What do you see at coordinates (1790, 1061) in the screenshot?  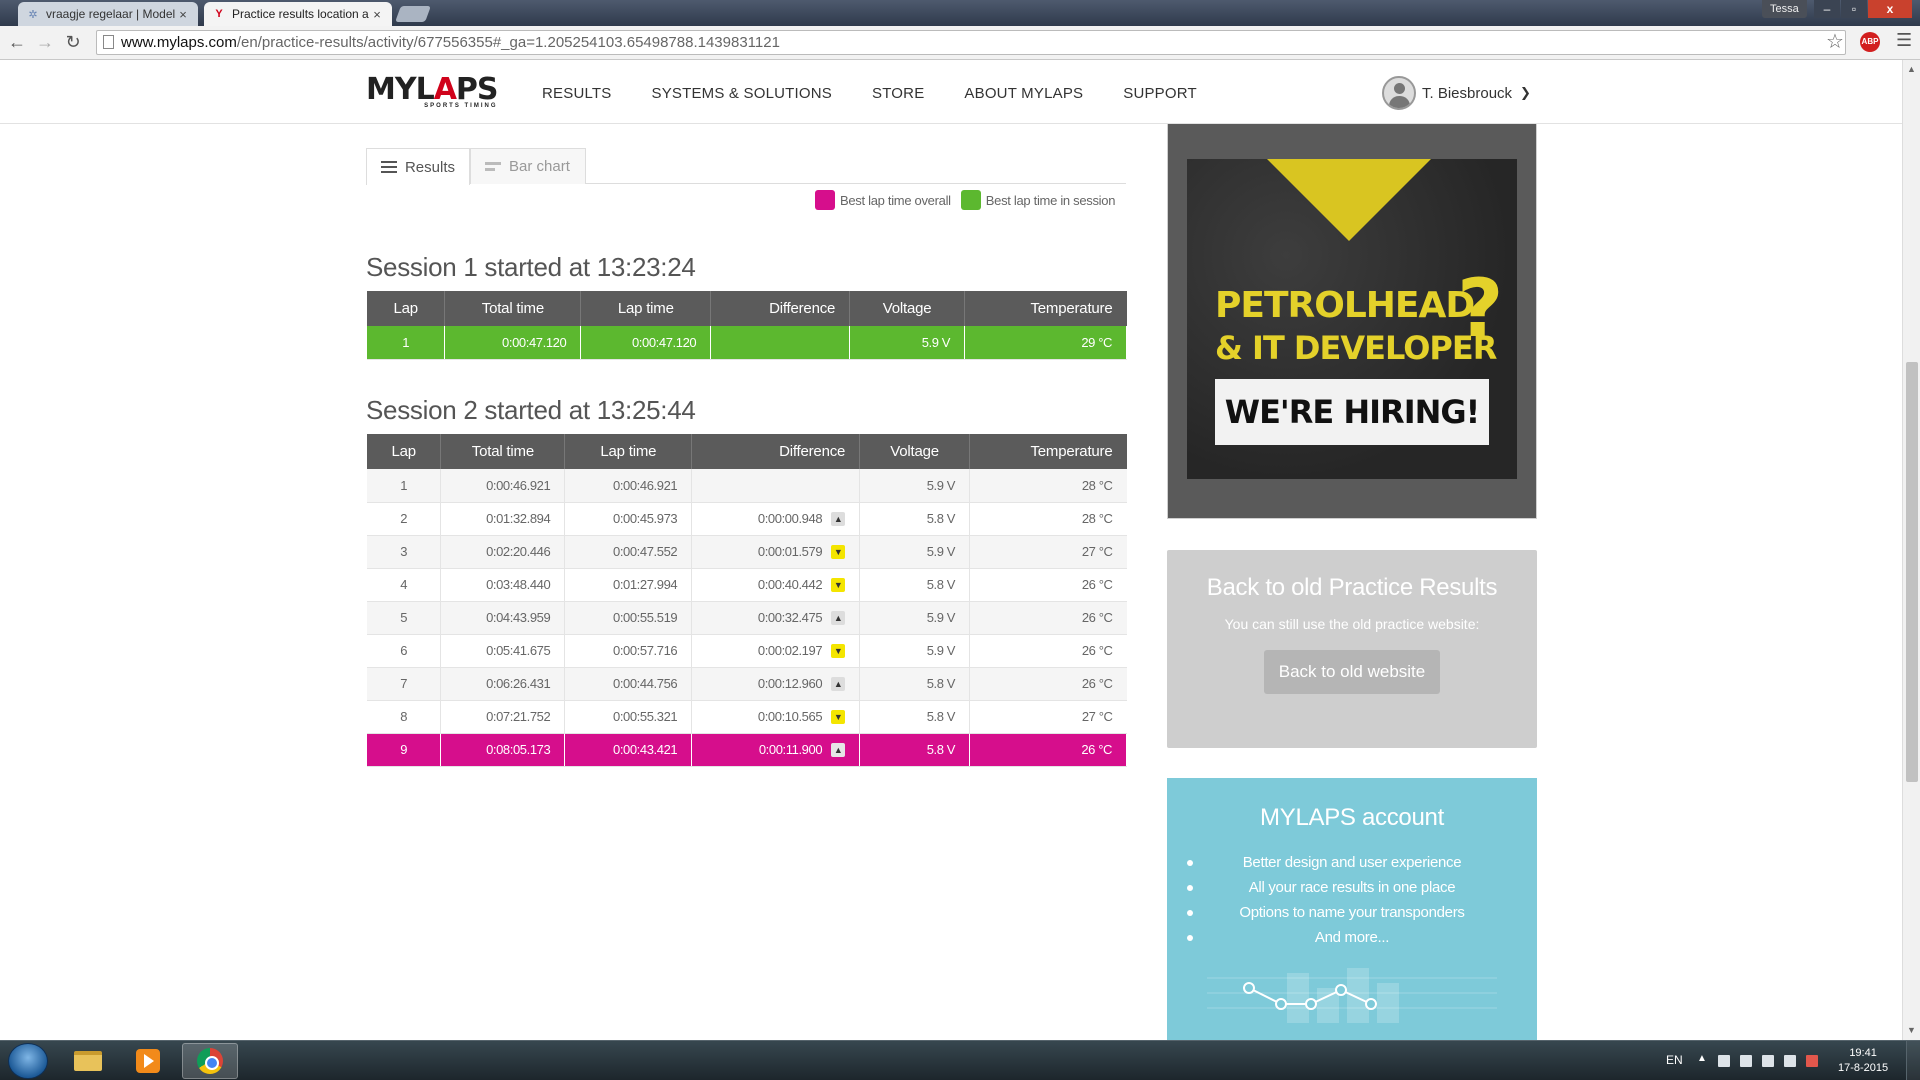 I see `network-signal-icon` at bounding box center [1790, 1061].